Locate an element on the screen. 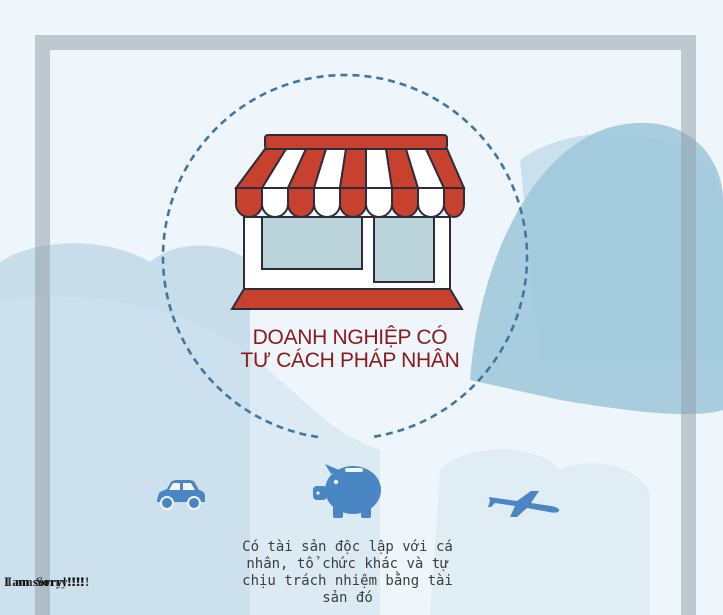  description-line-4: sản đó is located at coordinates (347, 598).